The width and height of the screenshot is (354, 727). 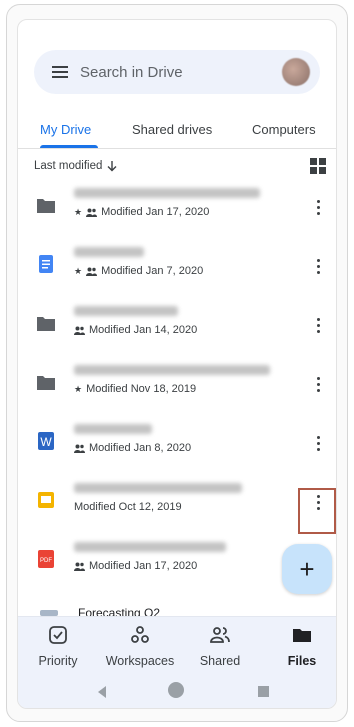 I want to click on pdf-icon: PDF, so click(x=46, y=559).